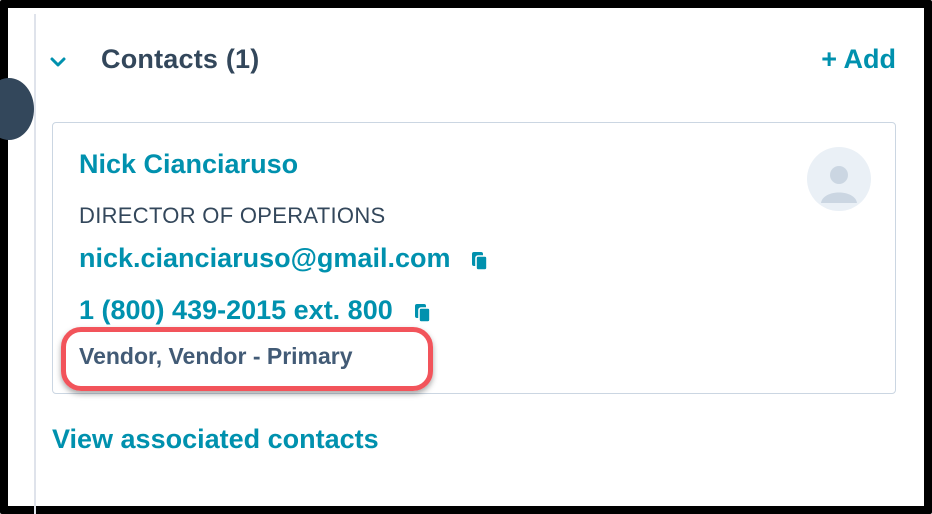 The width and height of the screenshot is (932, 514). What do you see at coordinates (35, 264) in the screenshot?
I see `sidebar-divider` at bounding box center [35, 264].